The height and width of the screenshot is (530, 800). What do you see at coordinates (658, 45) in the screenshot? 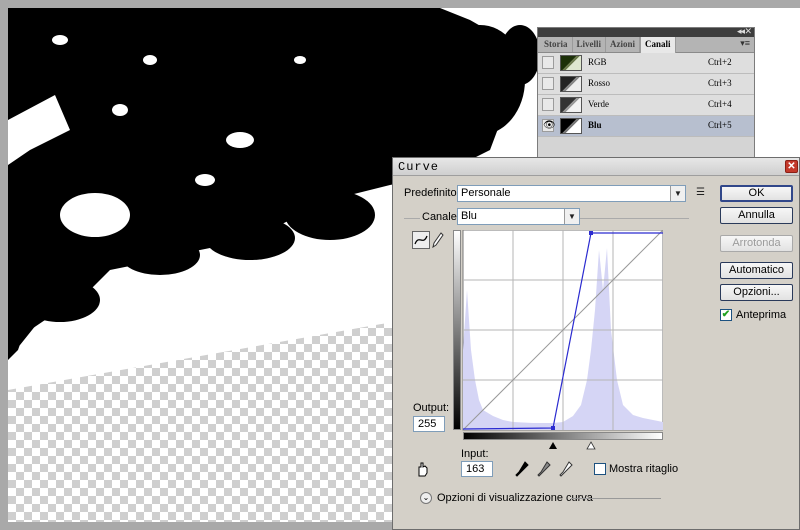
I see `tab-canali: Canali` at bounding box center [658, 45].